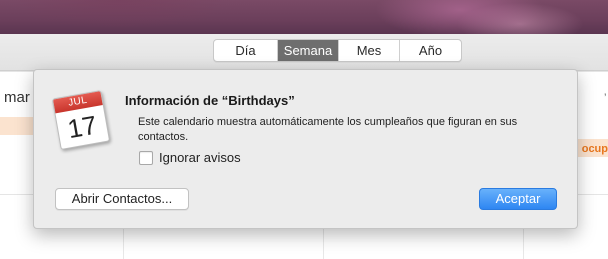  What do you see at coordinates (518, 199) in the screenshot?
I see `accept-button: Aceptar` at bounding box center [518, 199].